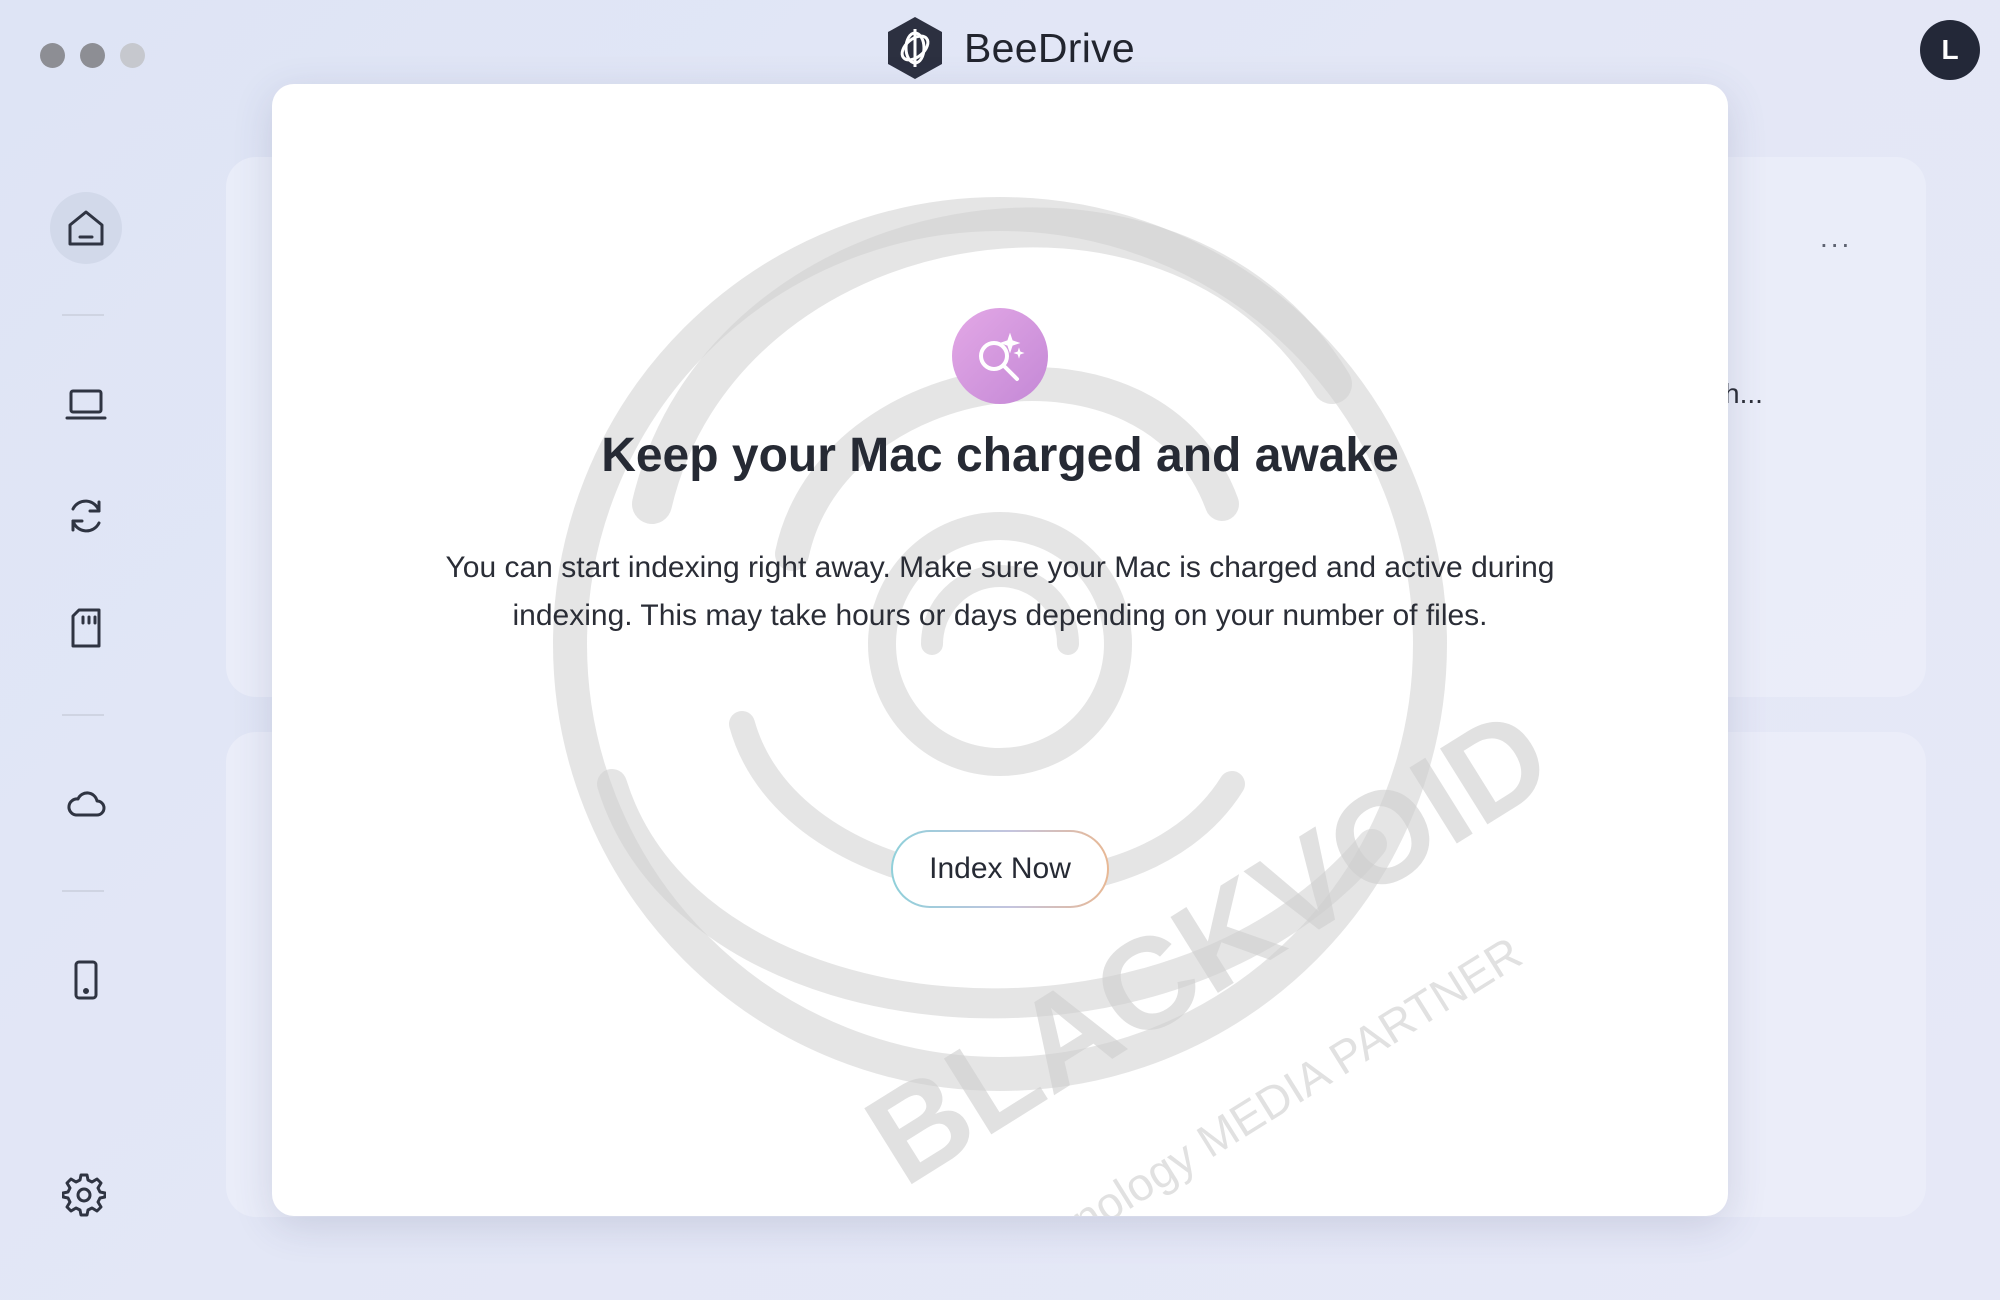  I want to click on index-now-button: Index Now, so click(1000, 869).